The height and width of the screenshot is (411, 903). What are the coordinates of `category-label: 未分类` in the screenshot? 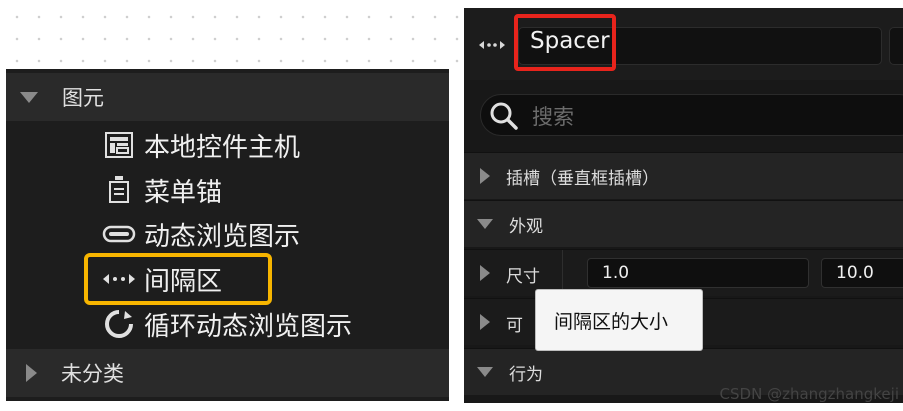 It's located at (92, 374).